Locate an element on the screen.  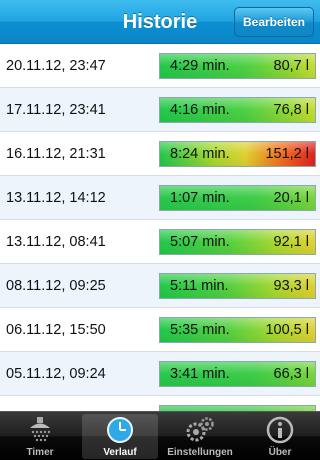
tab-bar: Timer Verlauf Einstellungen Über is located at coordinates (160, 435).